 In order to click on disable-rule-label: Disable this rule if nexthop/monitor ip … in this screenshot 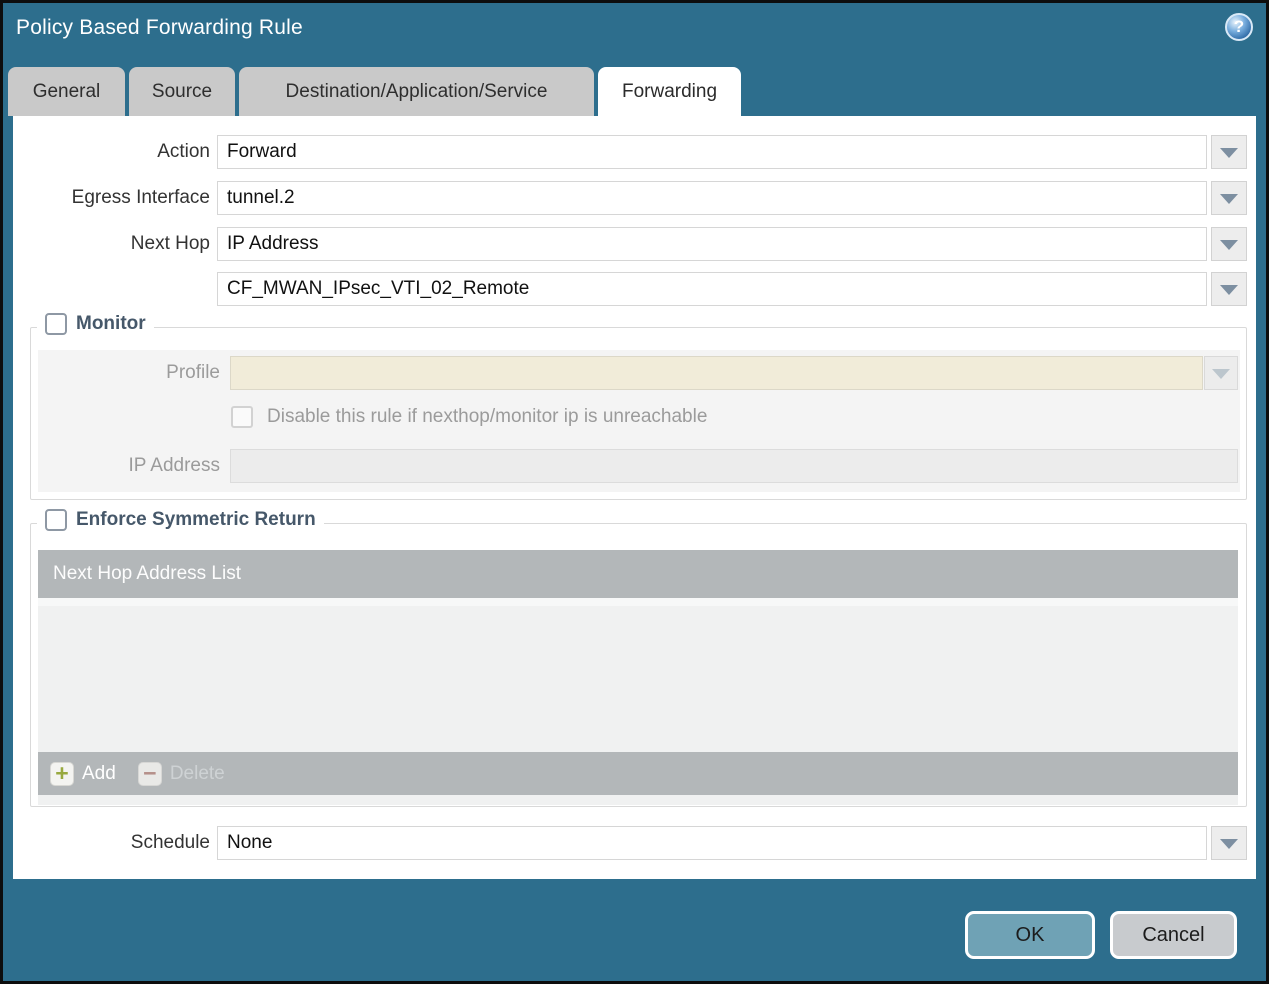, I will do `click(487, 416)`.